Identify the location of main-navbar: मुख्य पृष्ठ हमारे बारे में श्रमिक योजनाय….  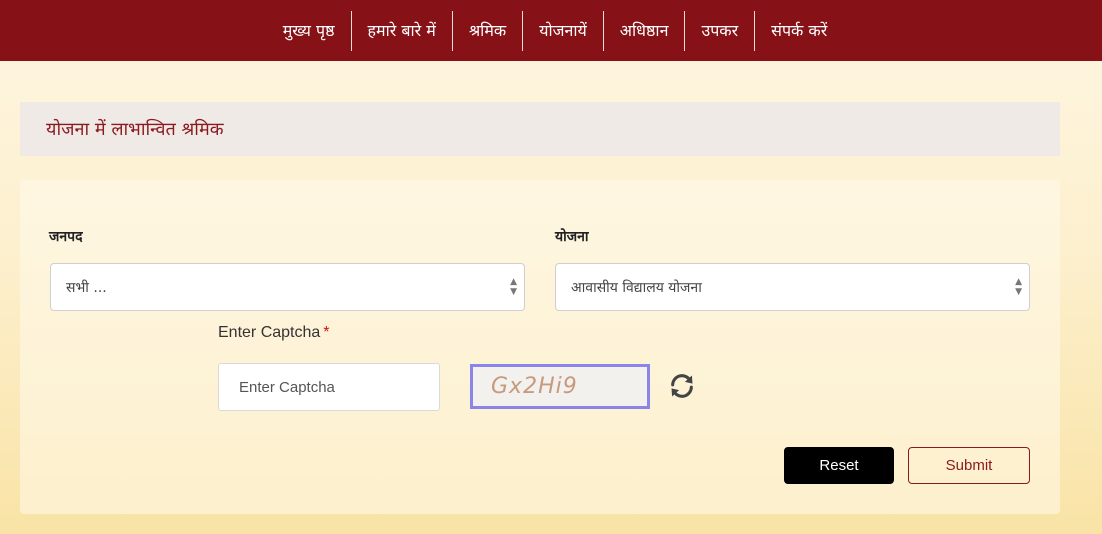
(551, 30).